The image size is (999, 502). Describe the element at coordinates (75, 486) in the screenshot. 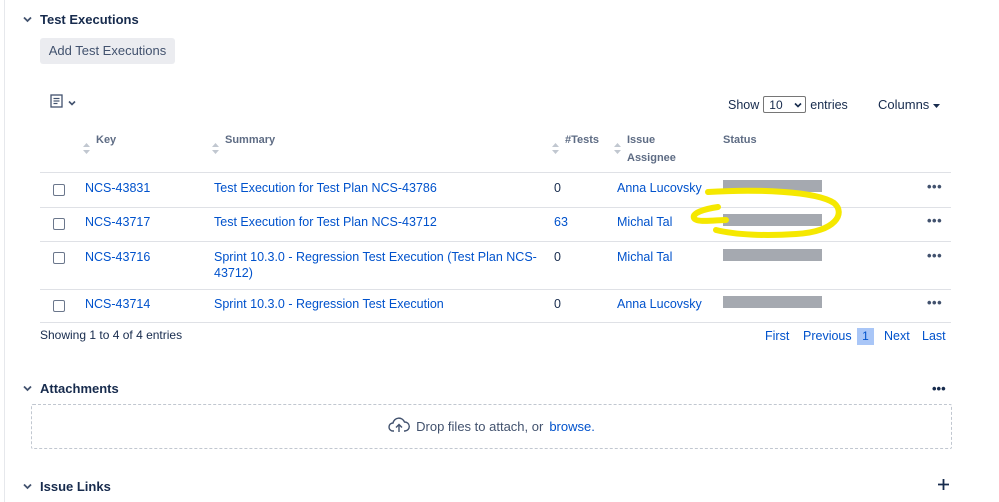

I see `section-title: Issue Links` at that location.